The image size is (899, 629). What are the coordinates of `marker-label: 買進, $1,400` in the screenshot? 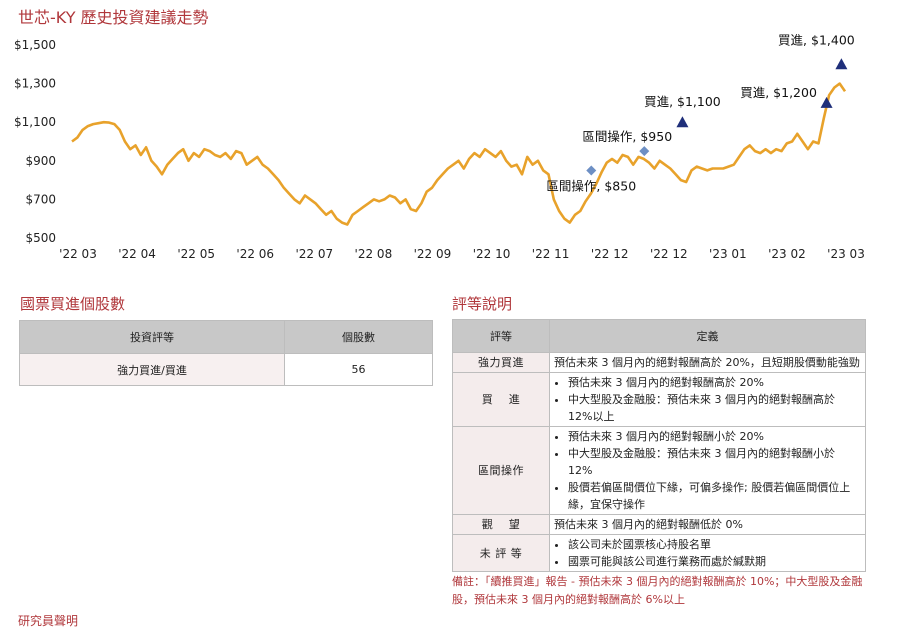 It's located at (816, 39).